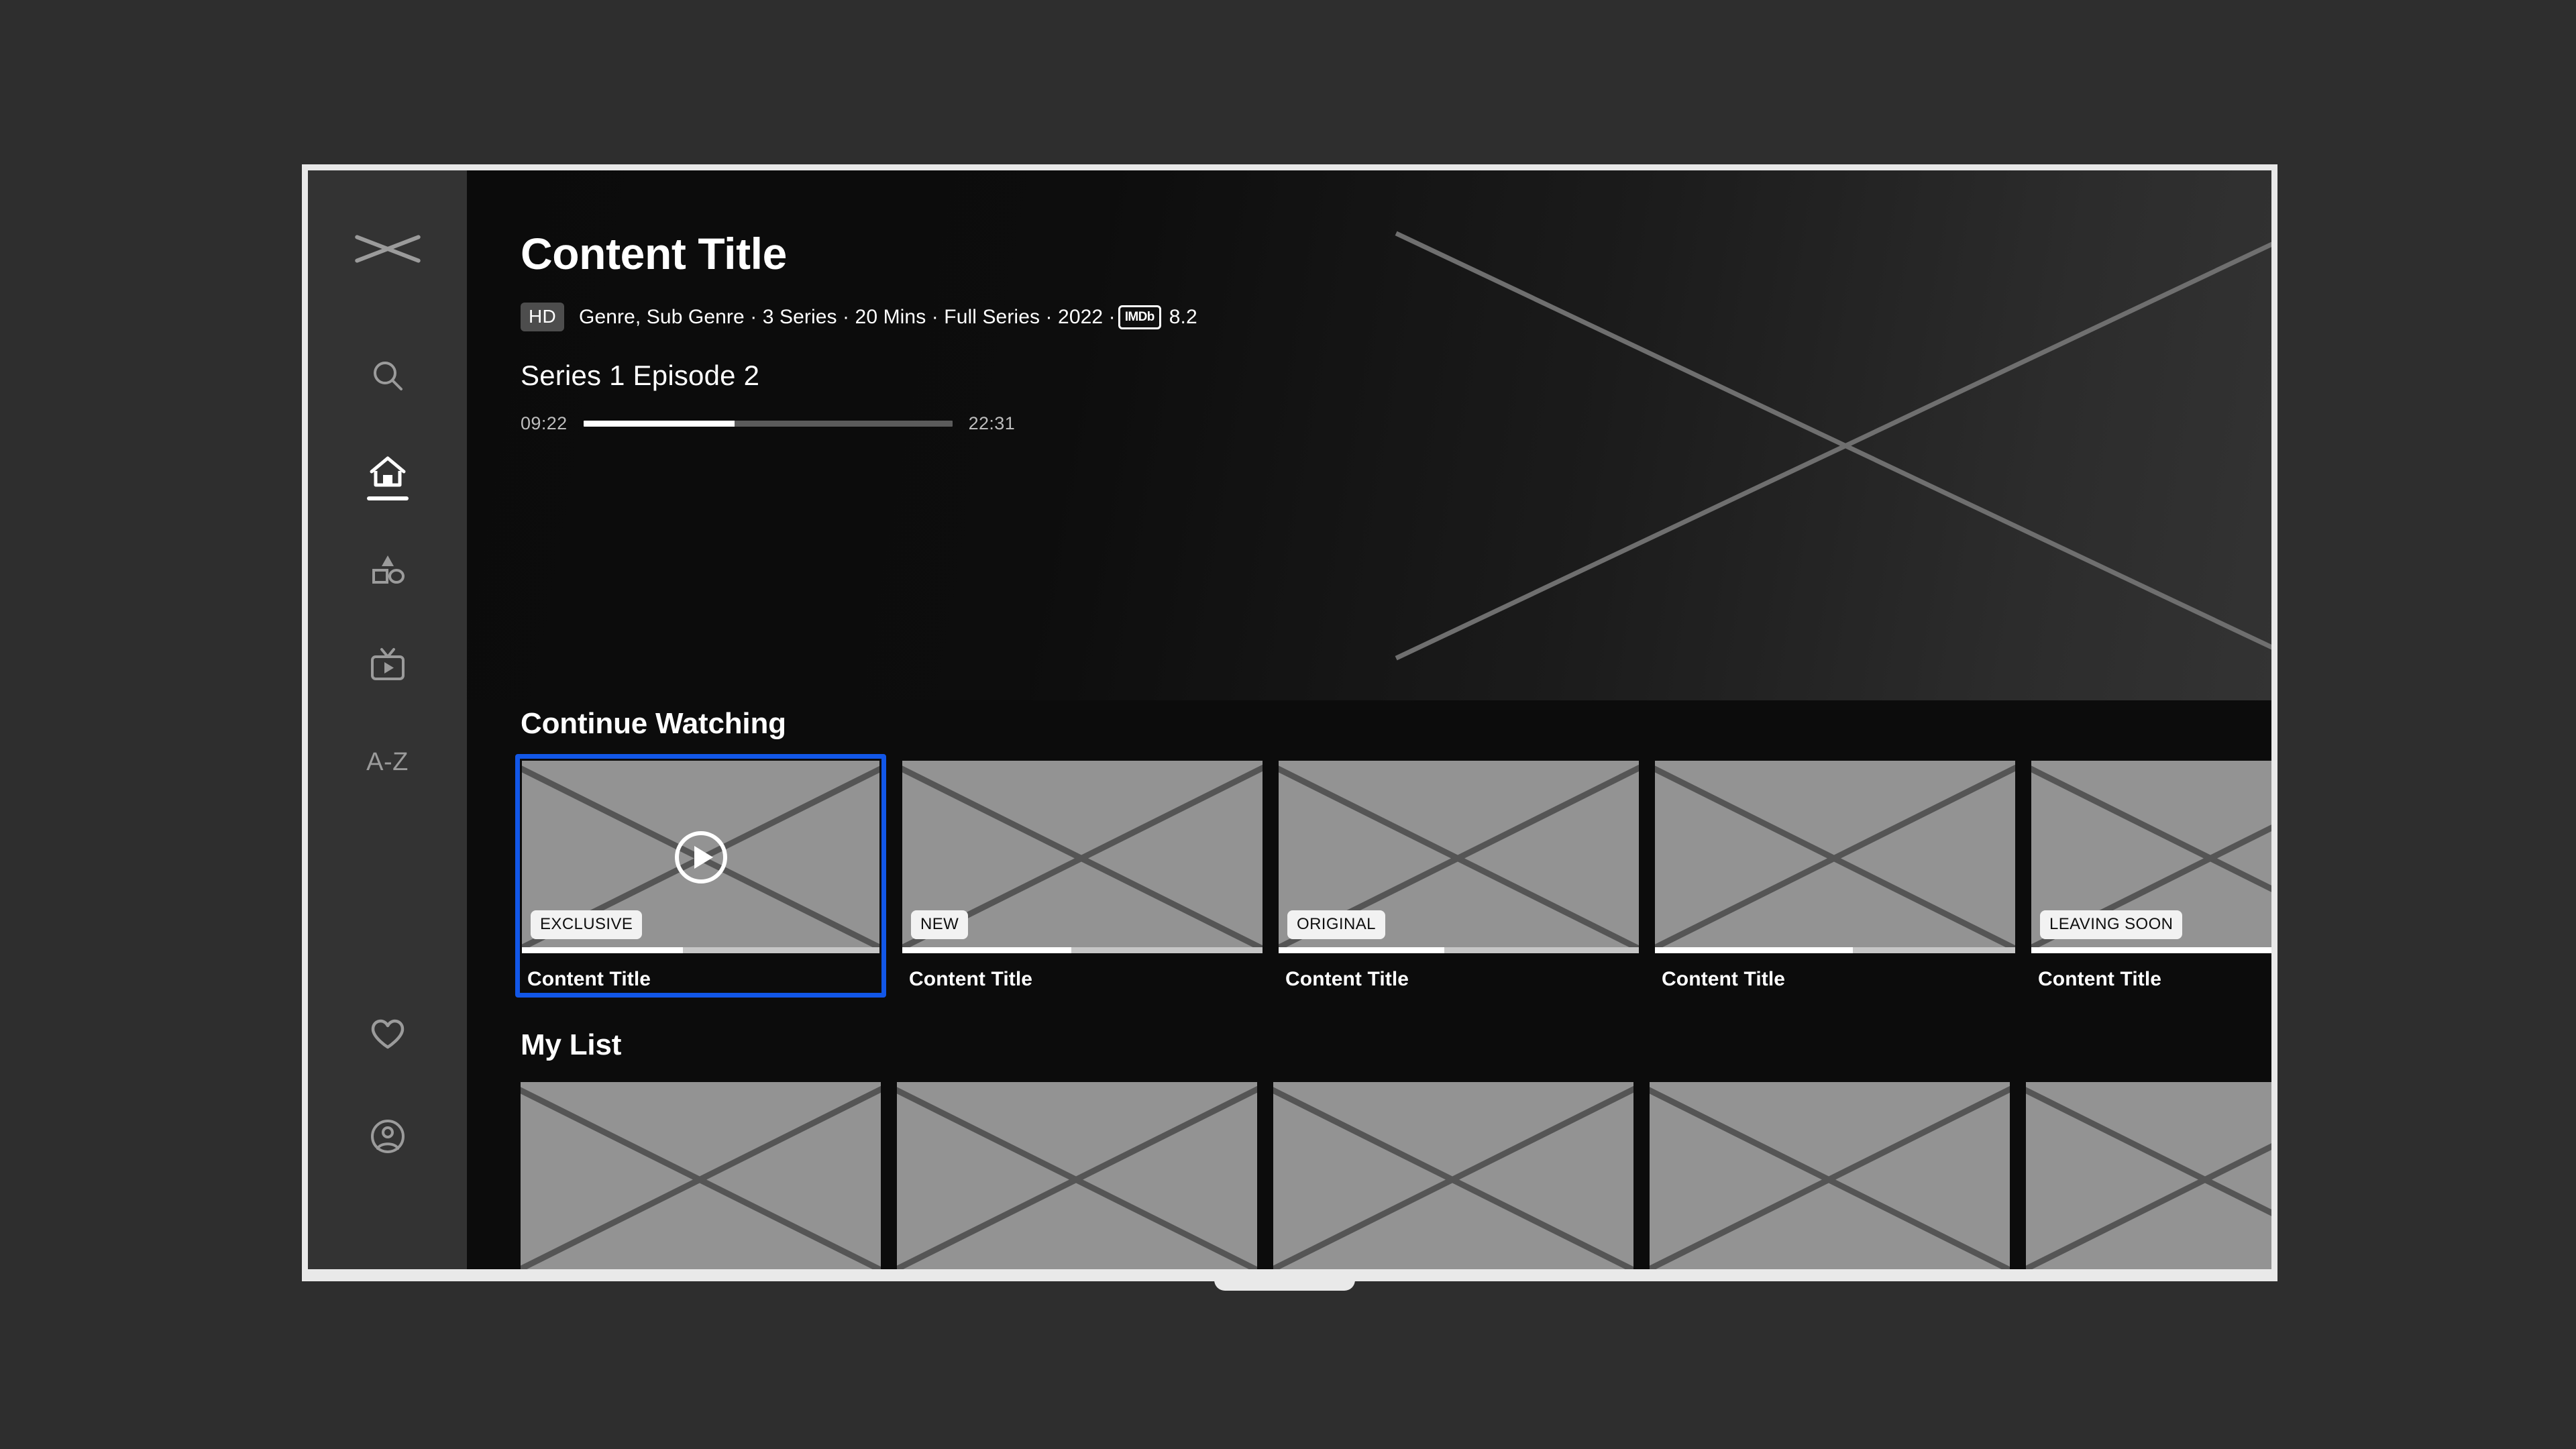  Describe the element at coordinates (587, 924) in the screenshot. I see `status-badge: EXCLUSIVE` at that location.